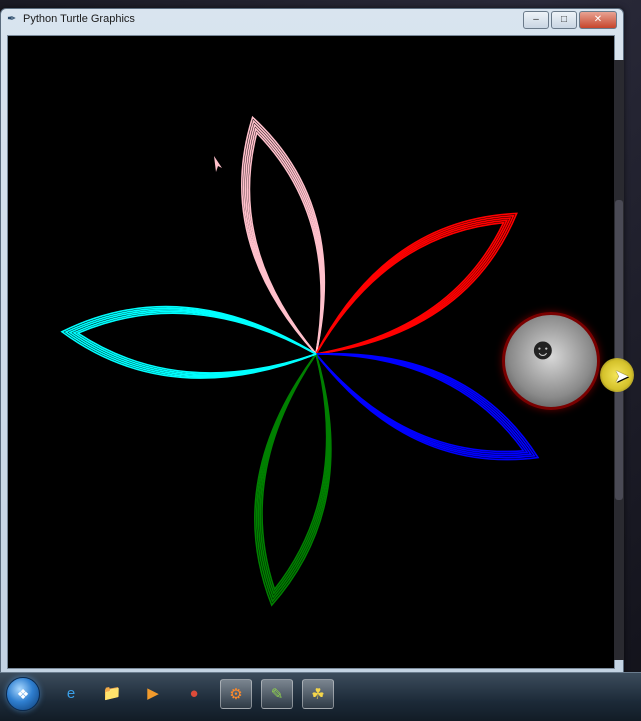 The height and width of the screenshot is (721, 641). I want to click on python-icon: ☘, so click(318, 694).